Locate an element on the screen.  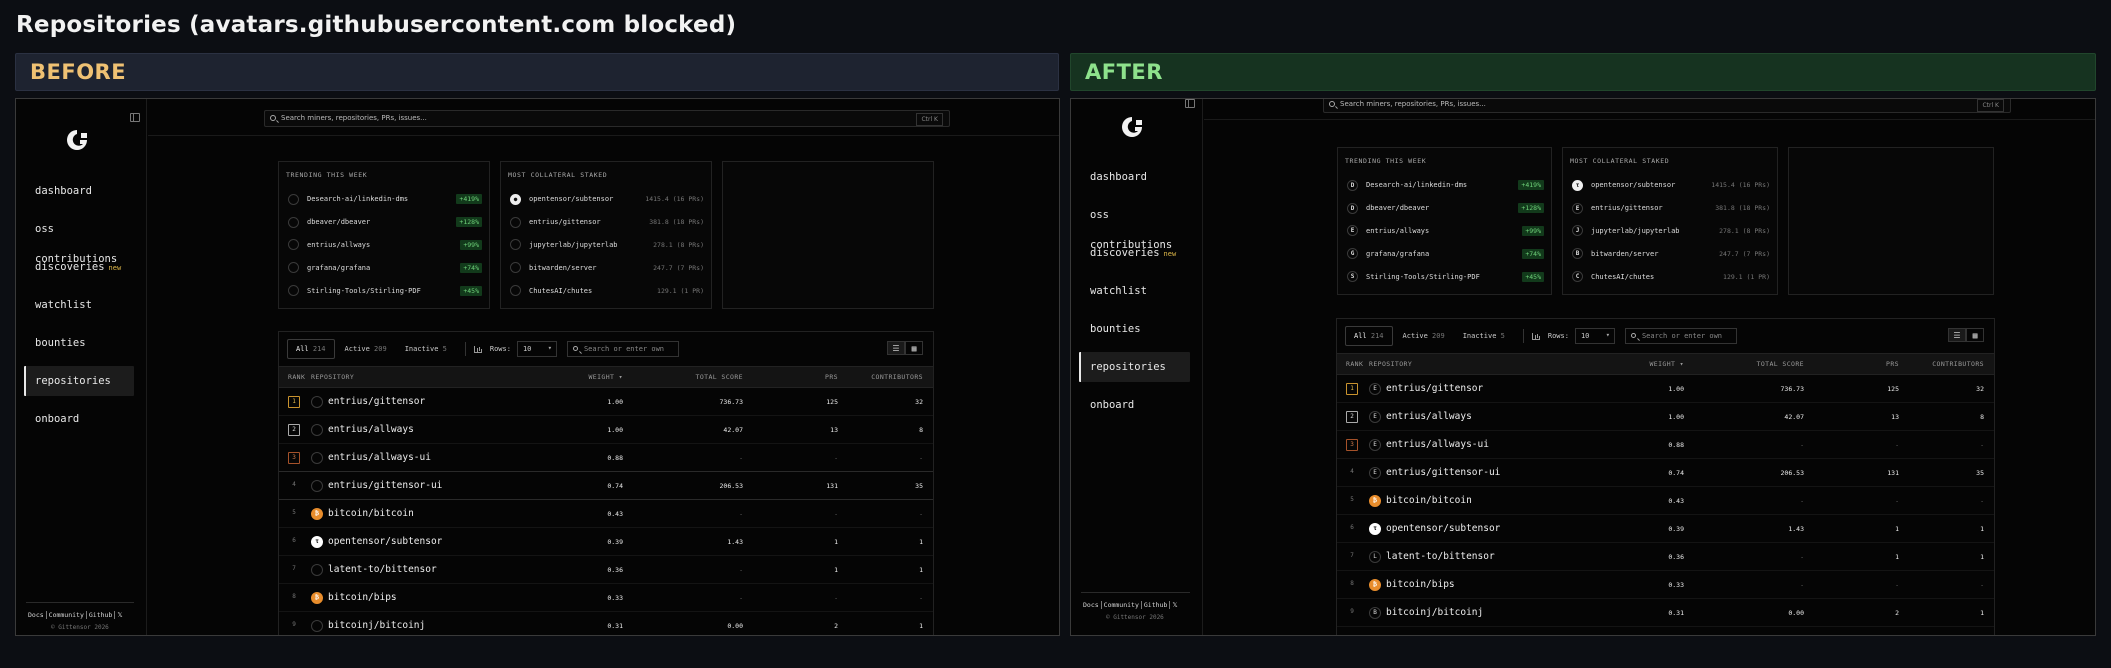
trending-item: grafana/grafana +74% is located at coordinates (384, 267).